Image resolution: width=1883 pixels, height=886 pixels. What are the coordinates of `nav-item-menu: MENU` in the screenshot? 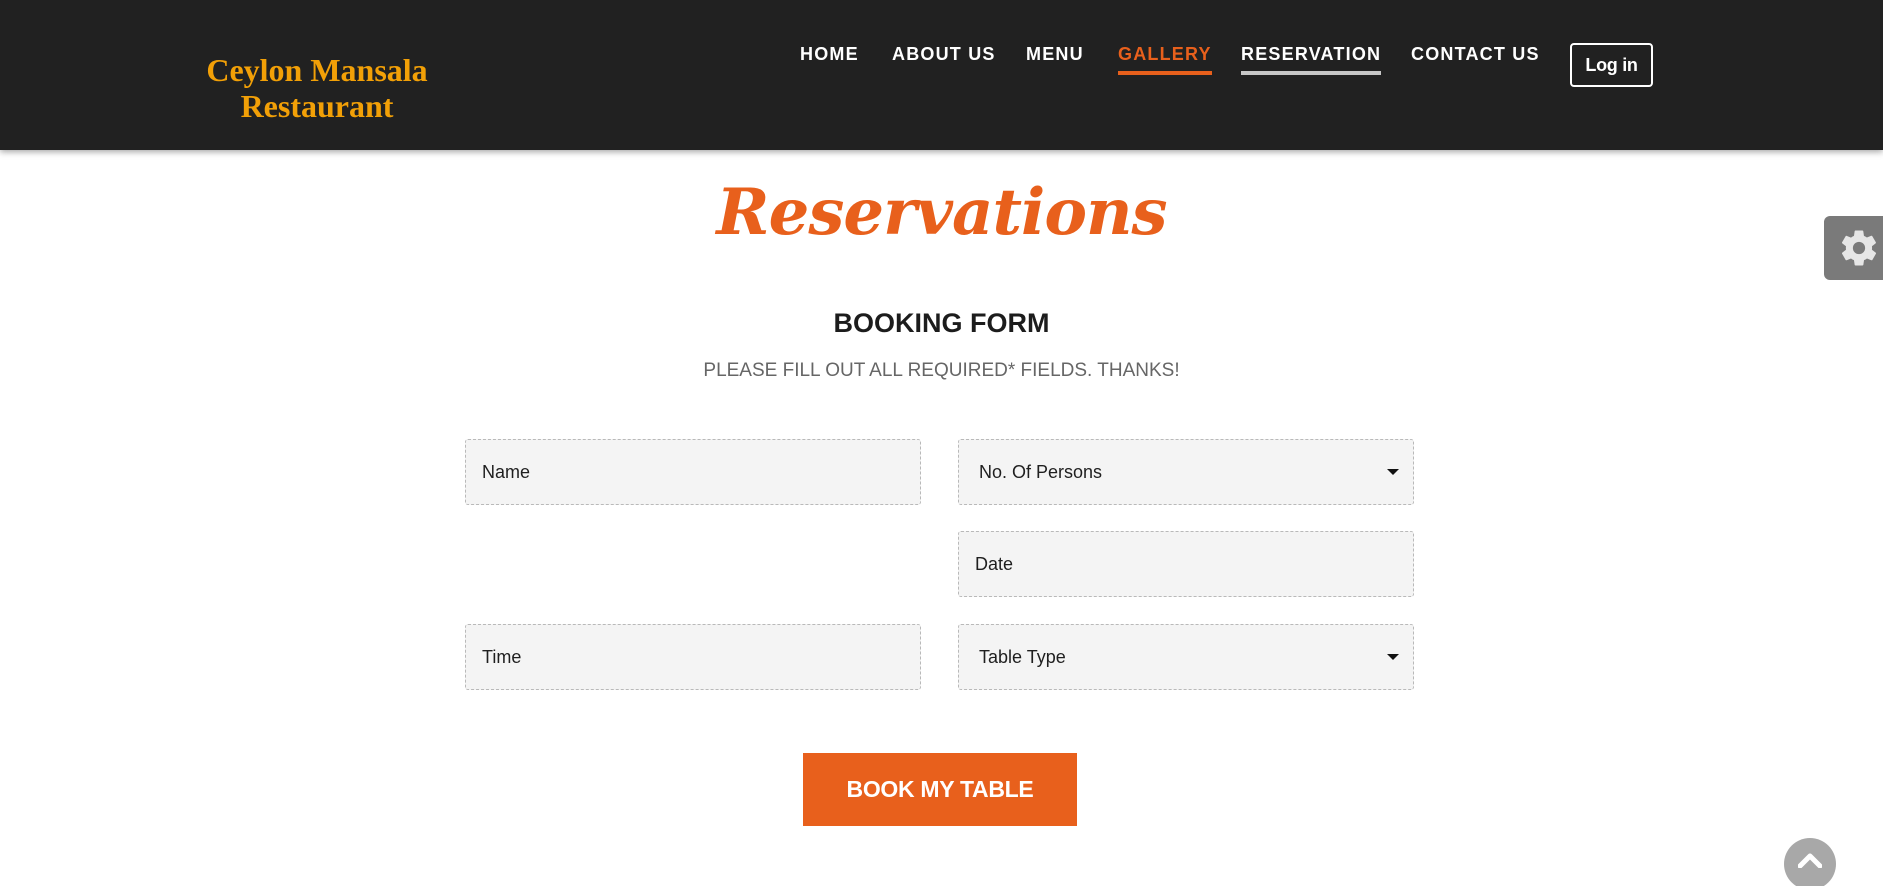 It's located at (1055, 58).